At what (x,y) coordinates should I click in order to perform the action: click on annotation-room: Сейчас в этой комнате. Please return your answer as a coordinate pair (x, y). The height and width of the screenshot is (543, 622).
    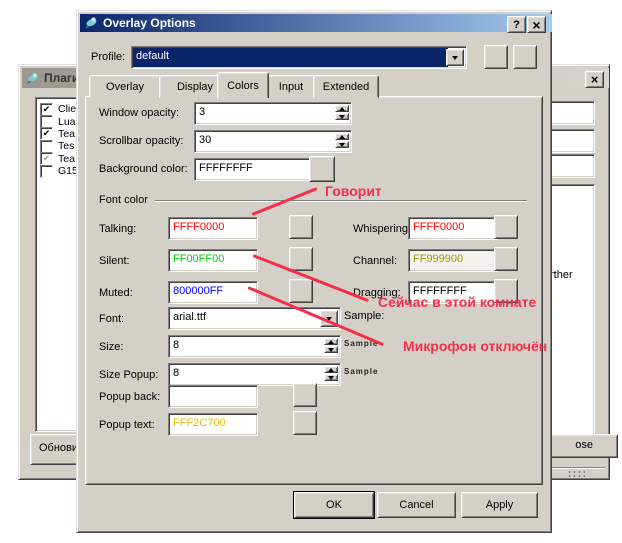
    Looking at the image, I should click on (457, 302).